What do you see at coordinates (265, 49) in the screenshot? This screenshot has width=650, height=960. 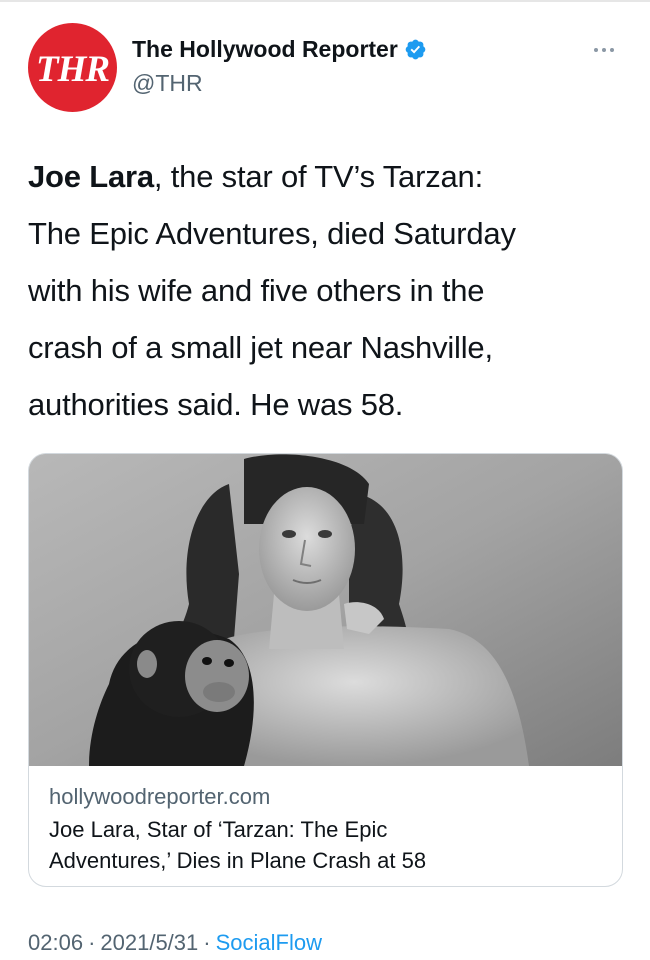 I see `display-name: The Hollywood Reporter` at bounding box center [265, 49].